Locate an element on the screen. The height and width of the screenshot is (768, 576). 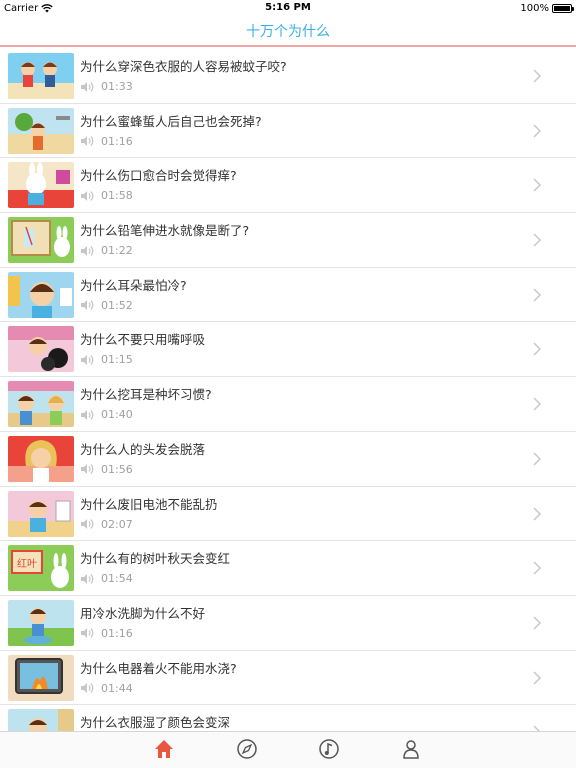
item-title: 为什么废旧电池不能乱扔 is located at coordinates (149, 504).